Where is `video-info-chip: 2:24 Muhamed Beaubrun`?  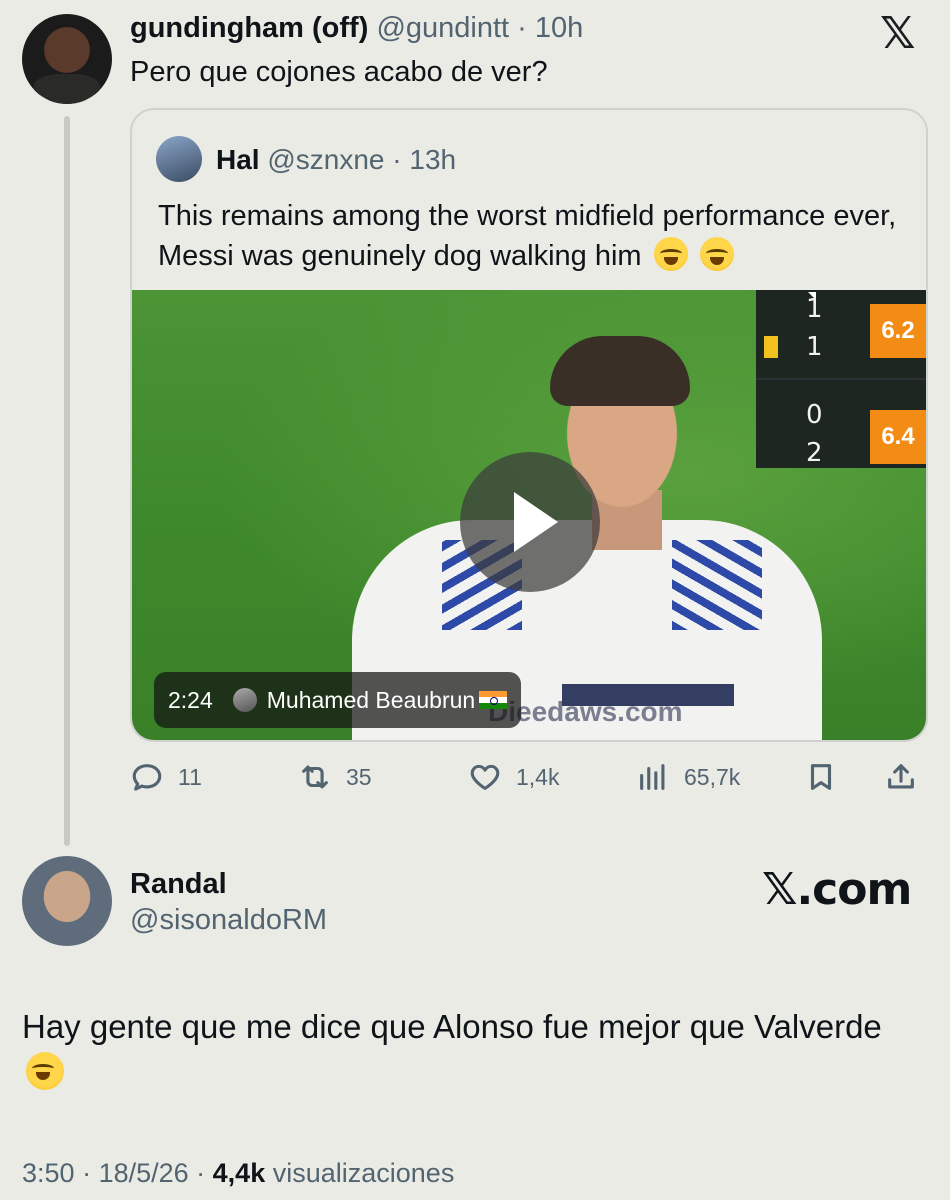
video-info-chip: 2:24 Muhamed Beaubrun is located at coordinates (338, 700).